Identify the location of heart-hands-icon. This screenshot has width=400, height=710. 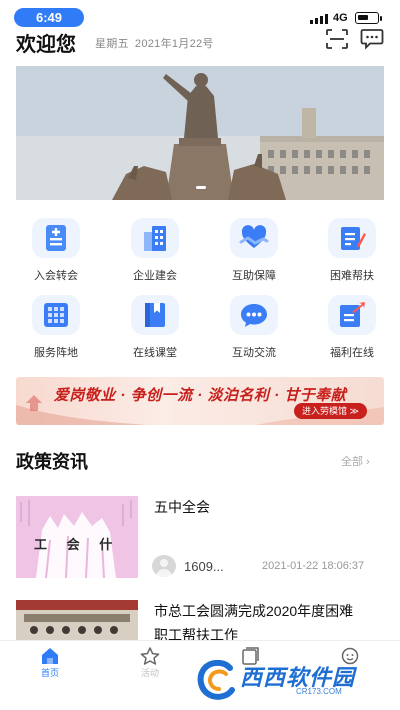
(254, 238).